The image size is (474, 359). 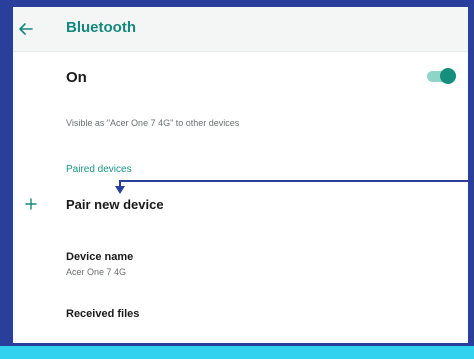 I want to click on bottom-accent-strip, so click(x=237, y=352).